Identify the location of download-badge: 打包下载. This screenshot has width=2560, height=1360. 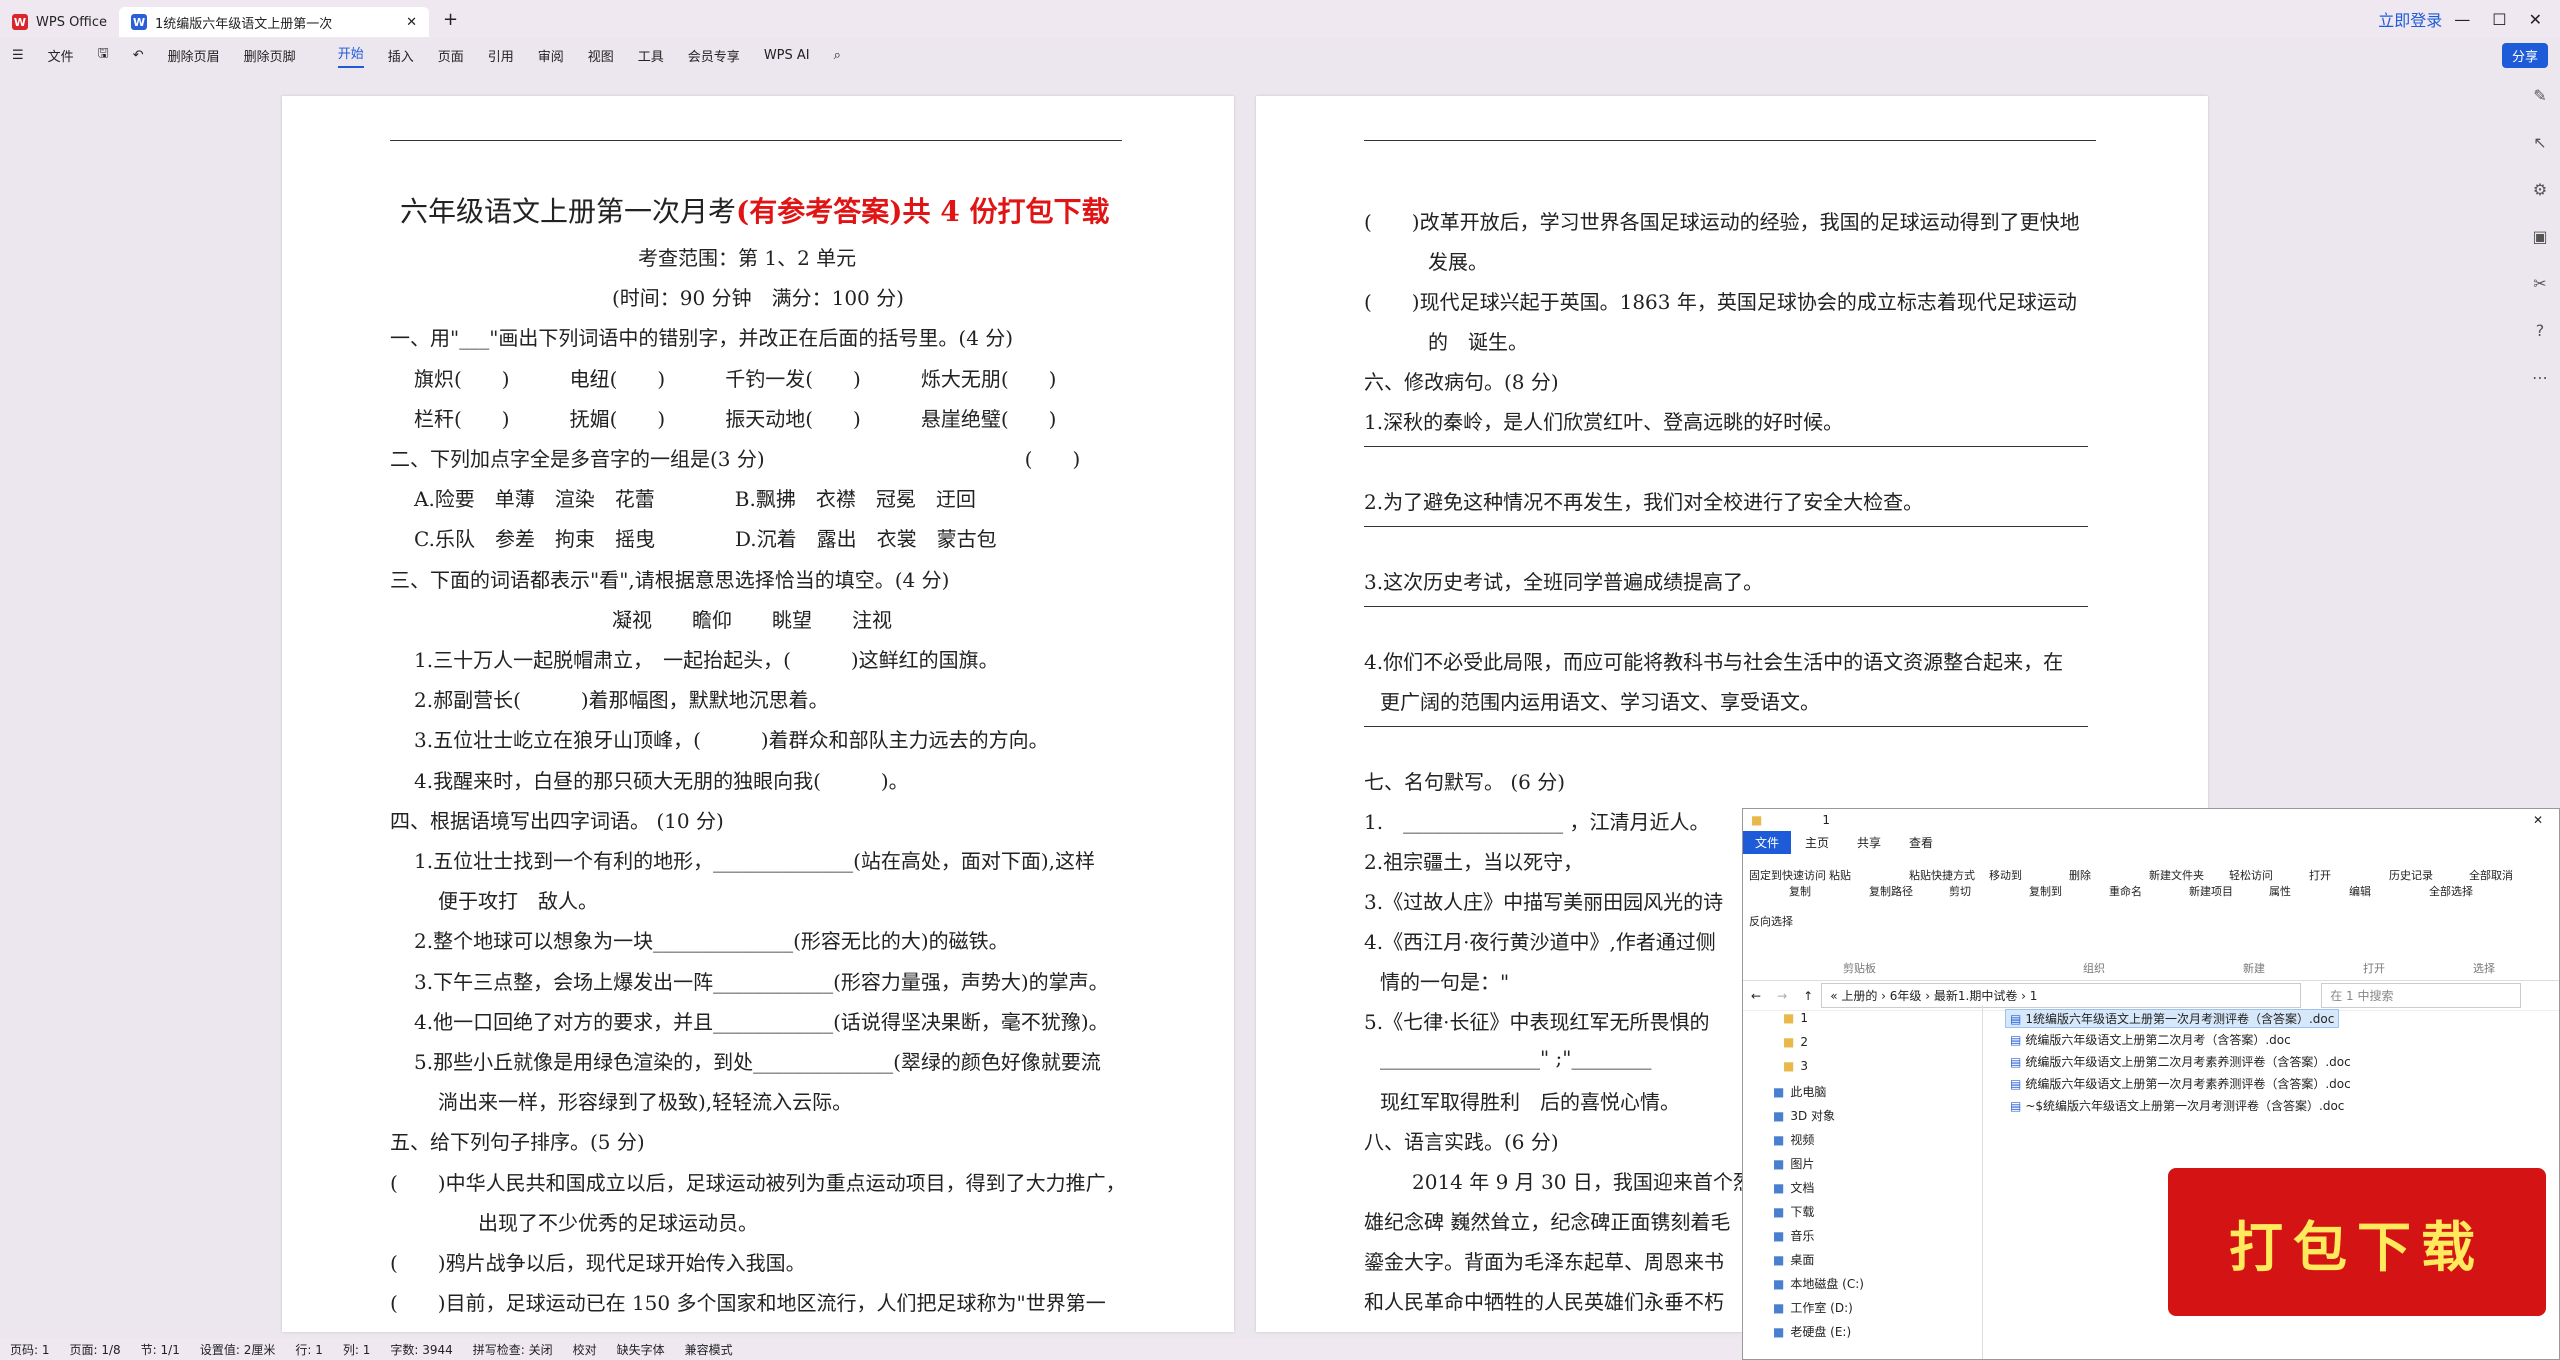
(2357, 1242).